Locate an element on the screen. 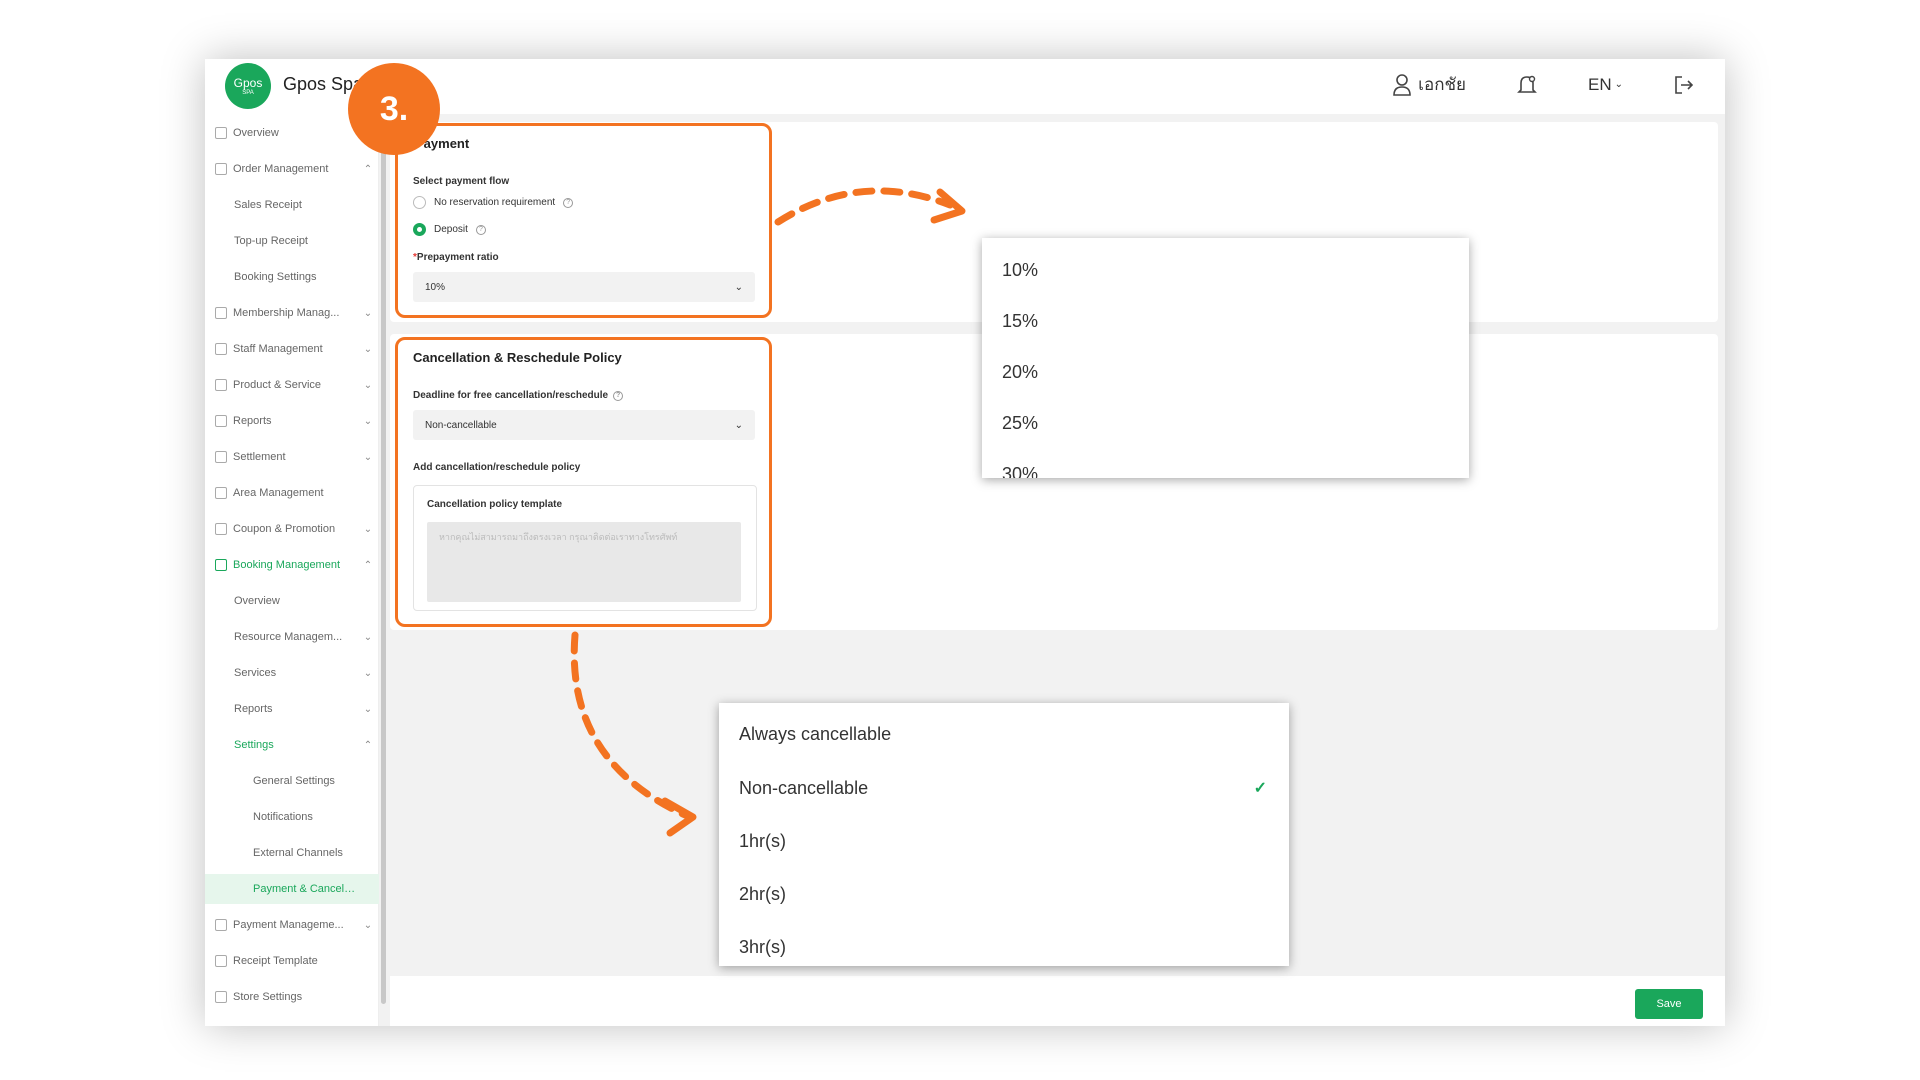 This screenshot has height=1080, width=1920. check-icon: ✓ is located at coordinates (1260, 788).